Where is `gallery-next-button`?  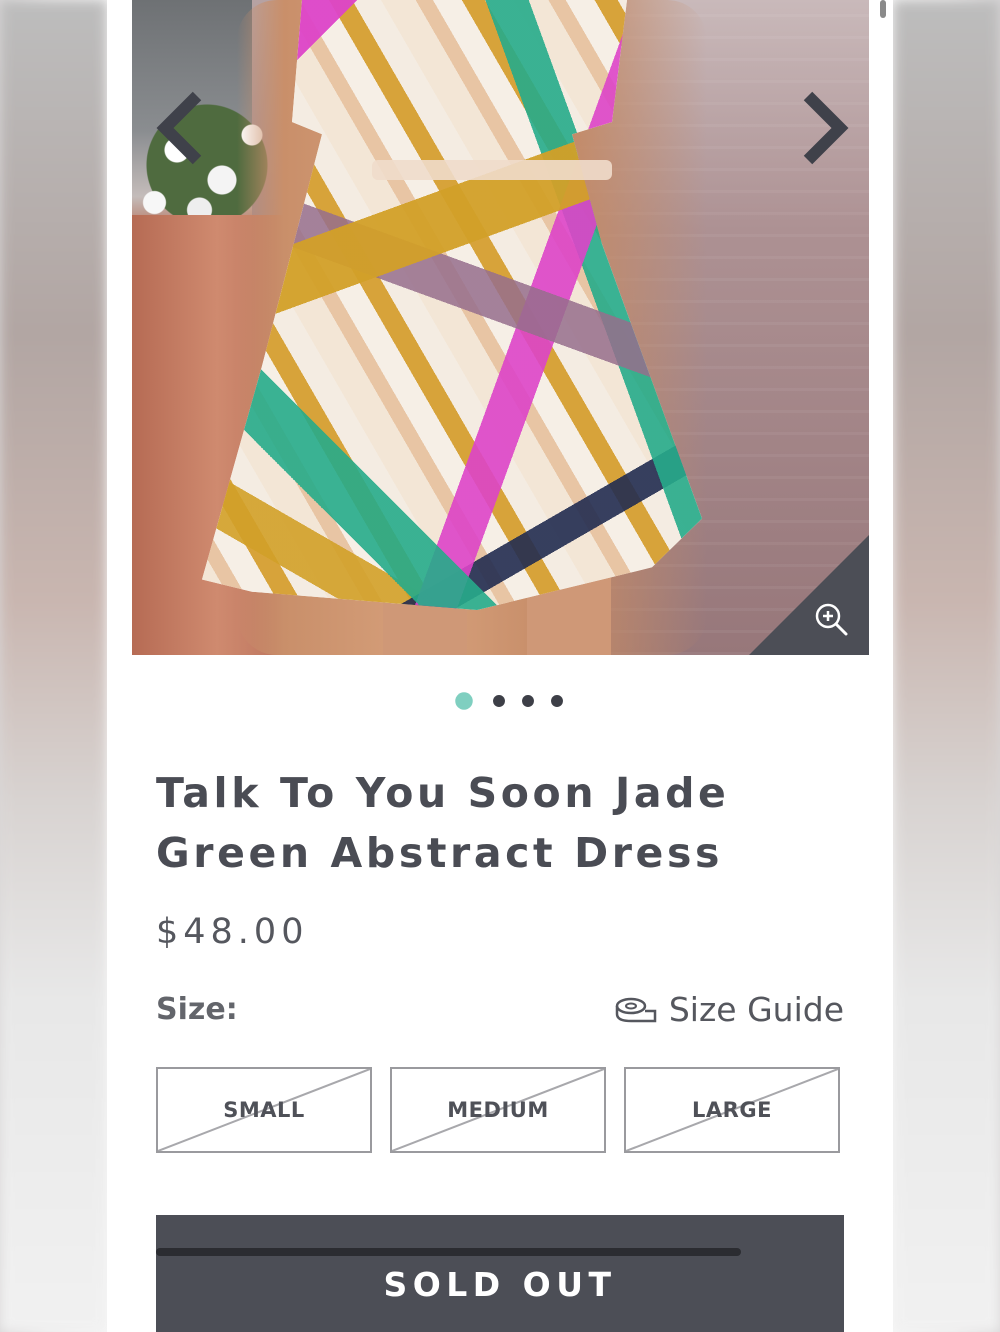 gallery-next-button is located at coordinates (825, 128).